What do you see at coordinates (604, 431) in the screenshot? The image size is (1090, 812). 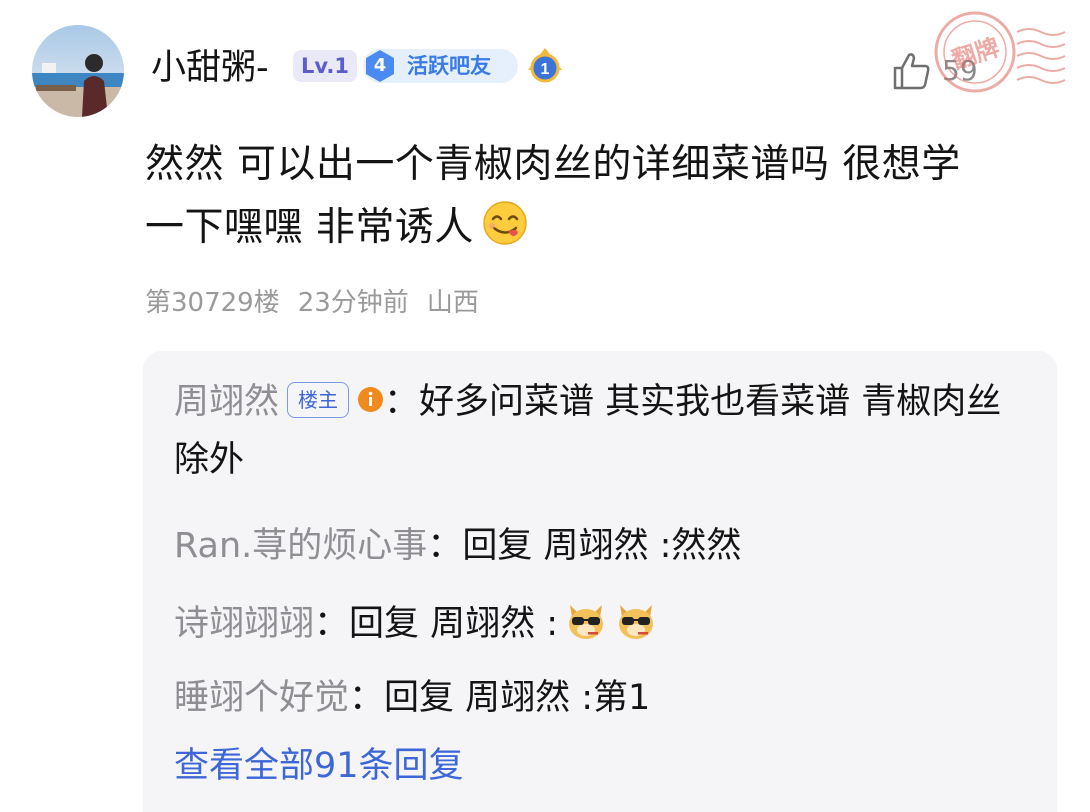 I see `reply-item: 周翊然 楼主 ：好多问菜谱 其实我也看菜谱 青椒肉丝除外` at bounding box center [604, 431].